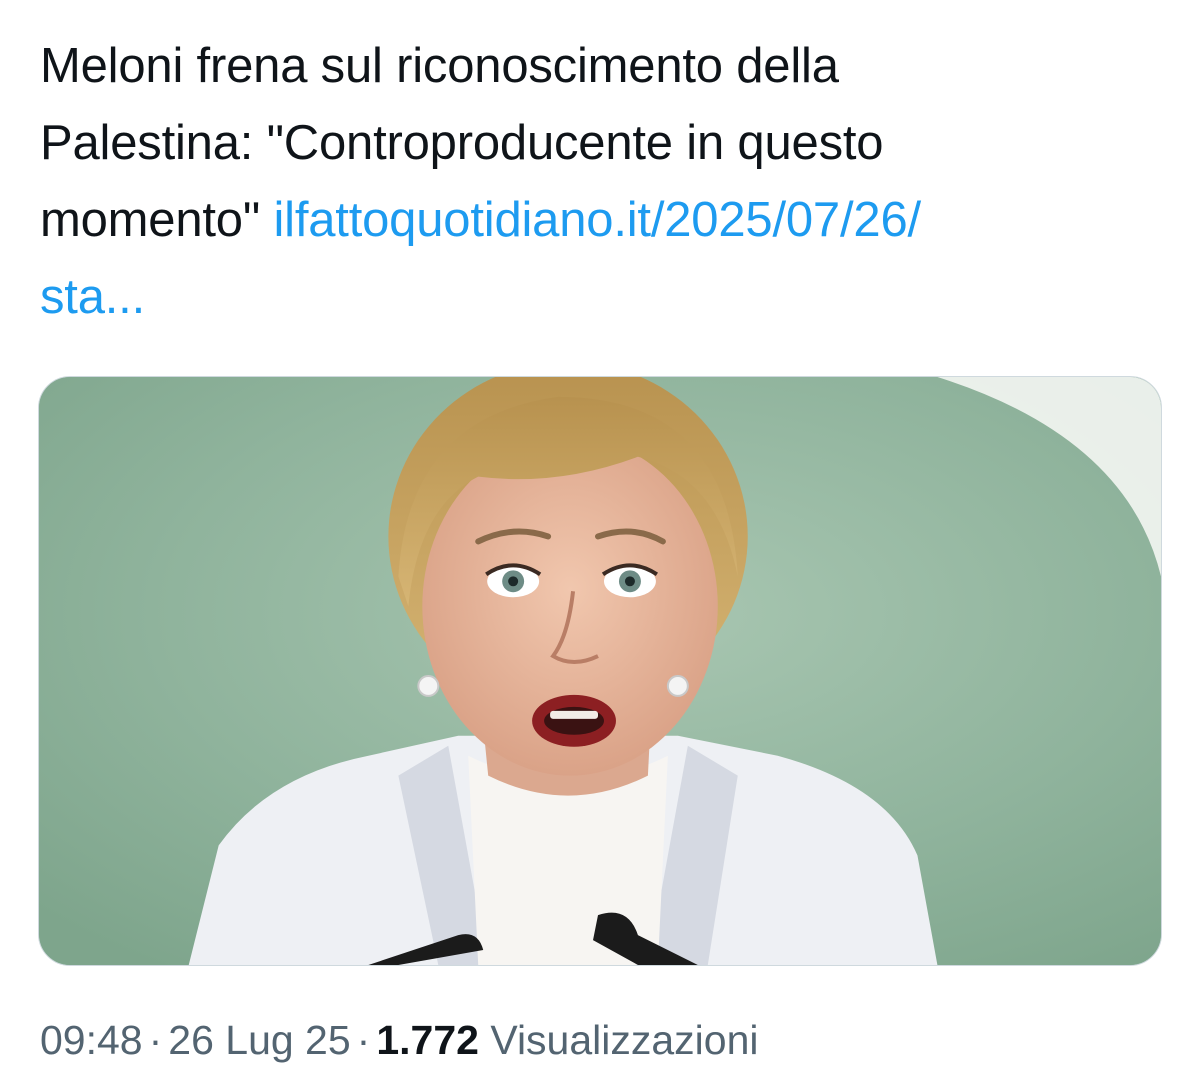 This screenshot has width=1200, height=1087. Describe the element at coordinates (427, 1040) in the screenshot. I see `views-count: 1.772` at that location.